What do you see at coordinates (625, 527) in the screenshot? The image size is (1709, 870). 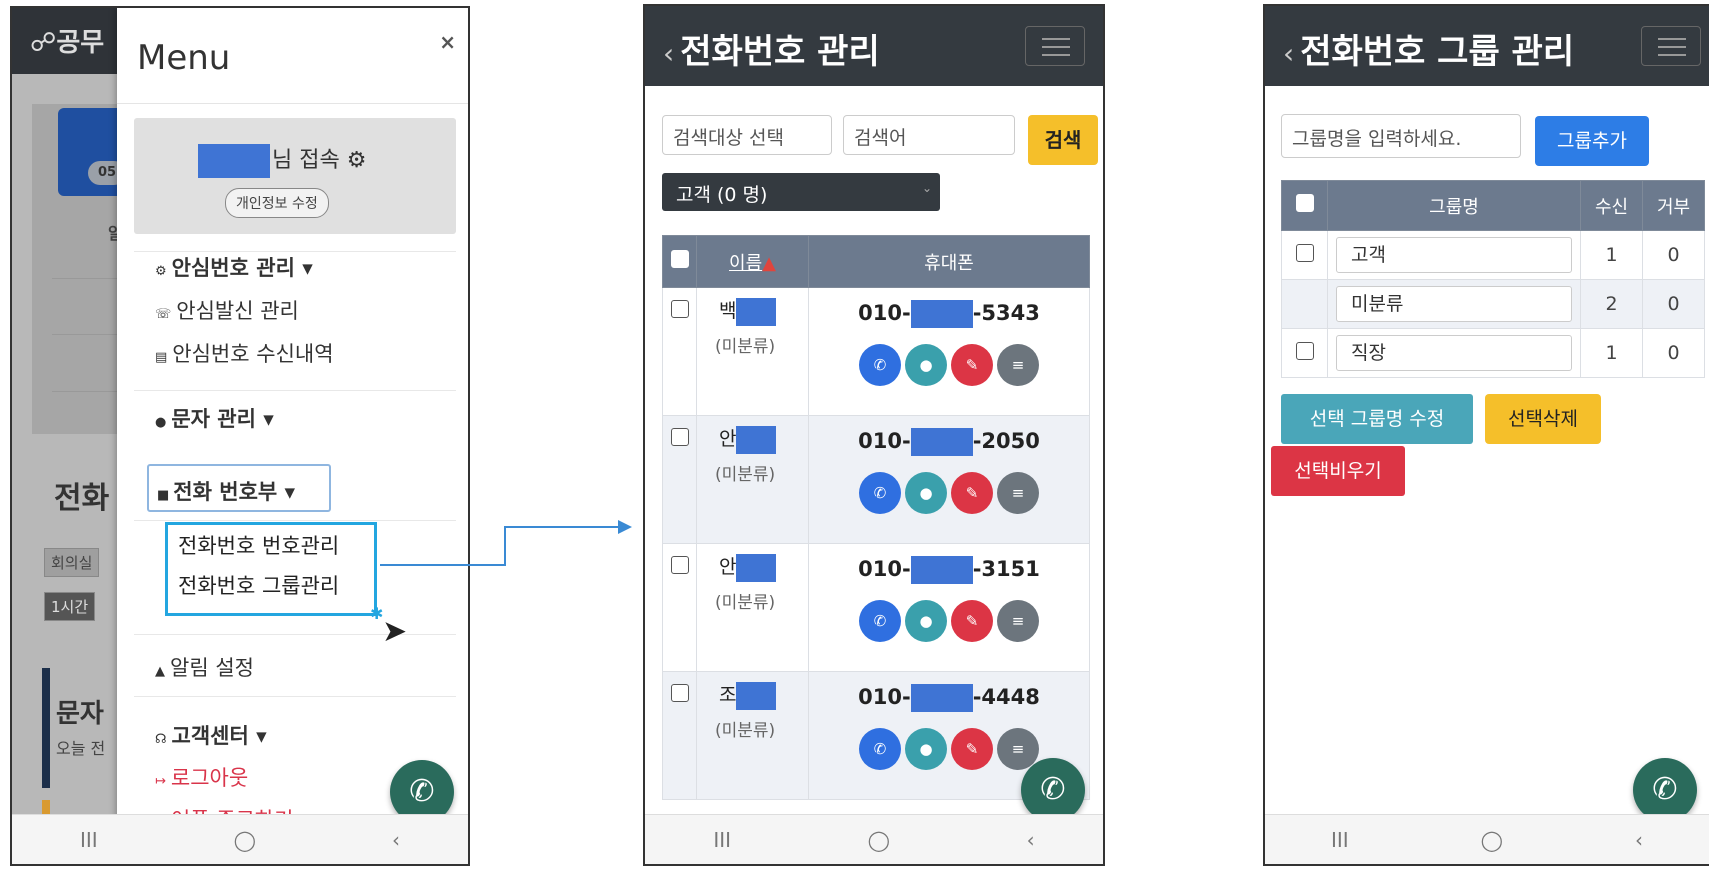 I see `flow-arrow-head` at bounding box center [625, 527].